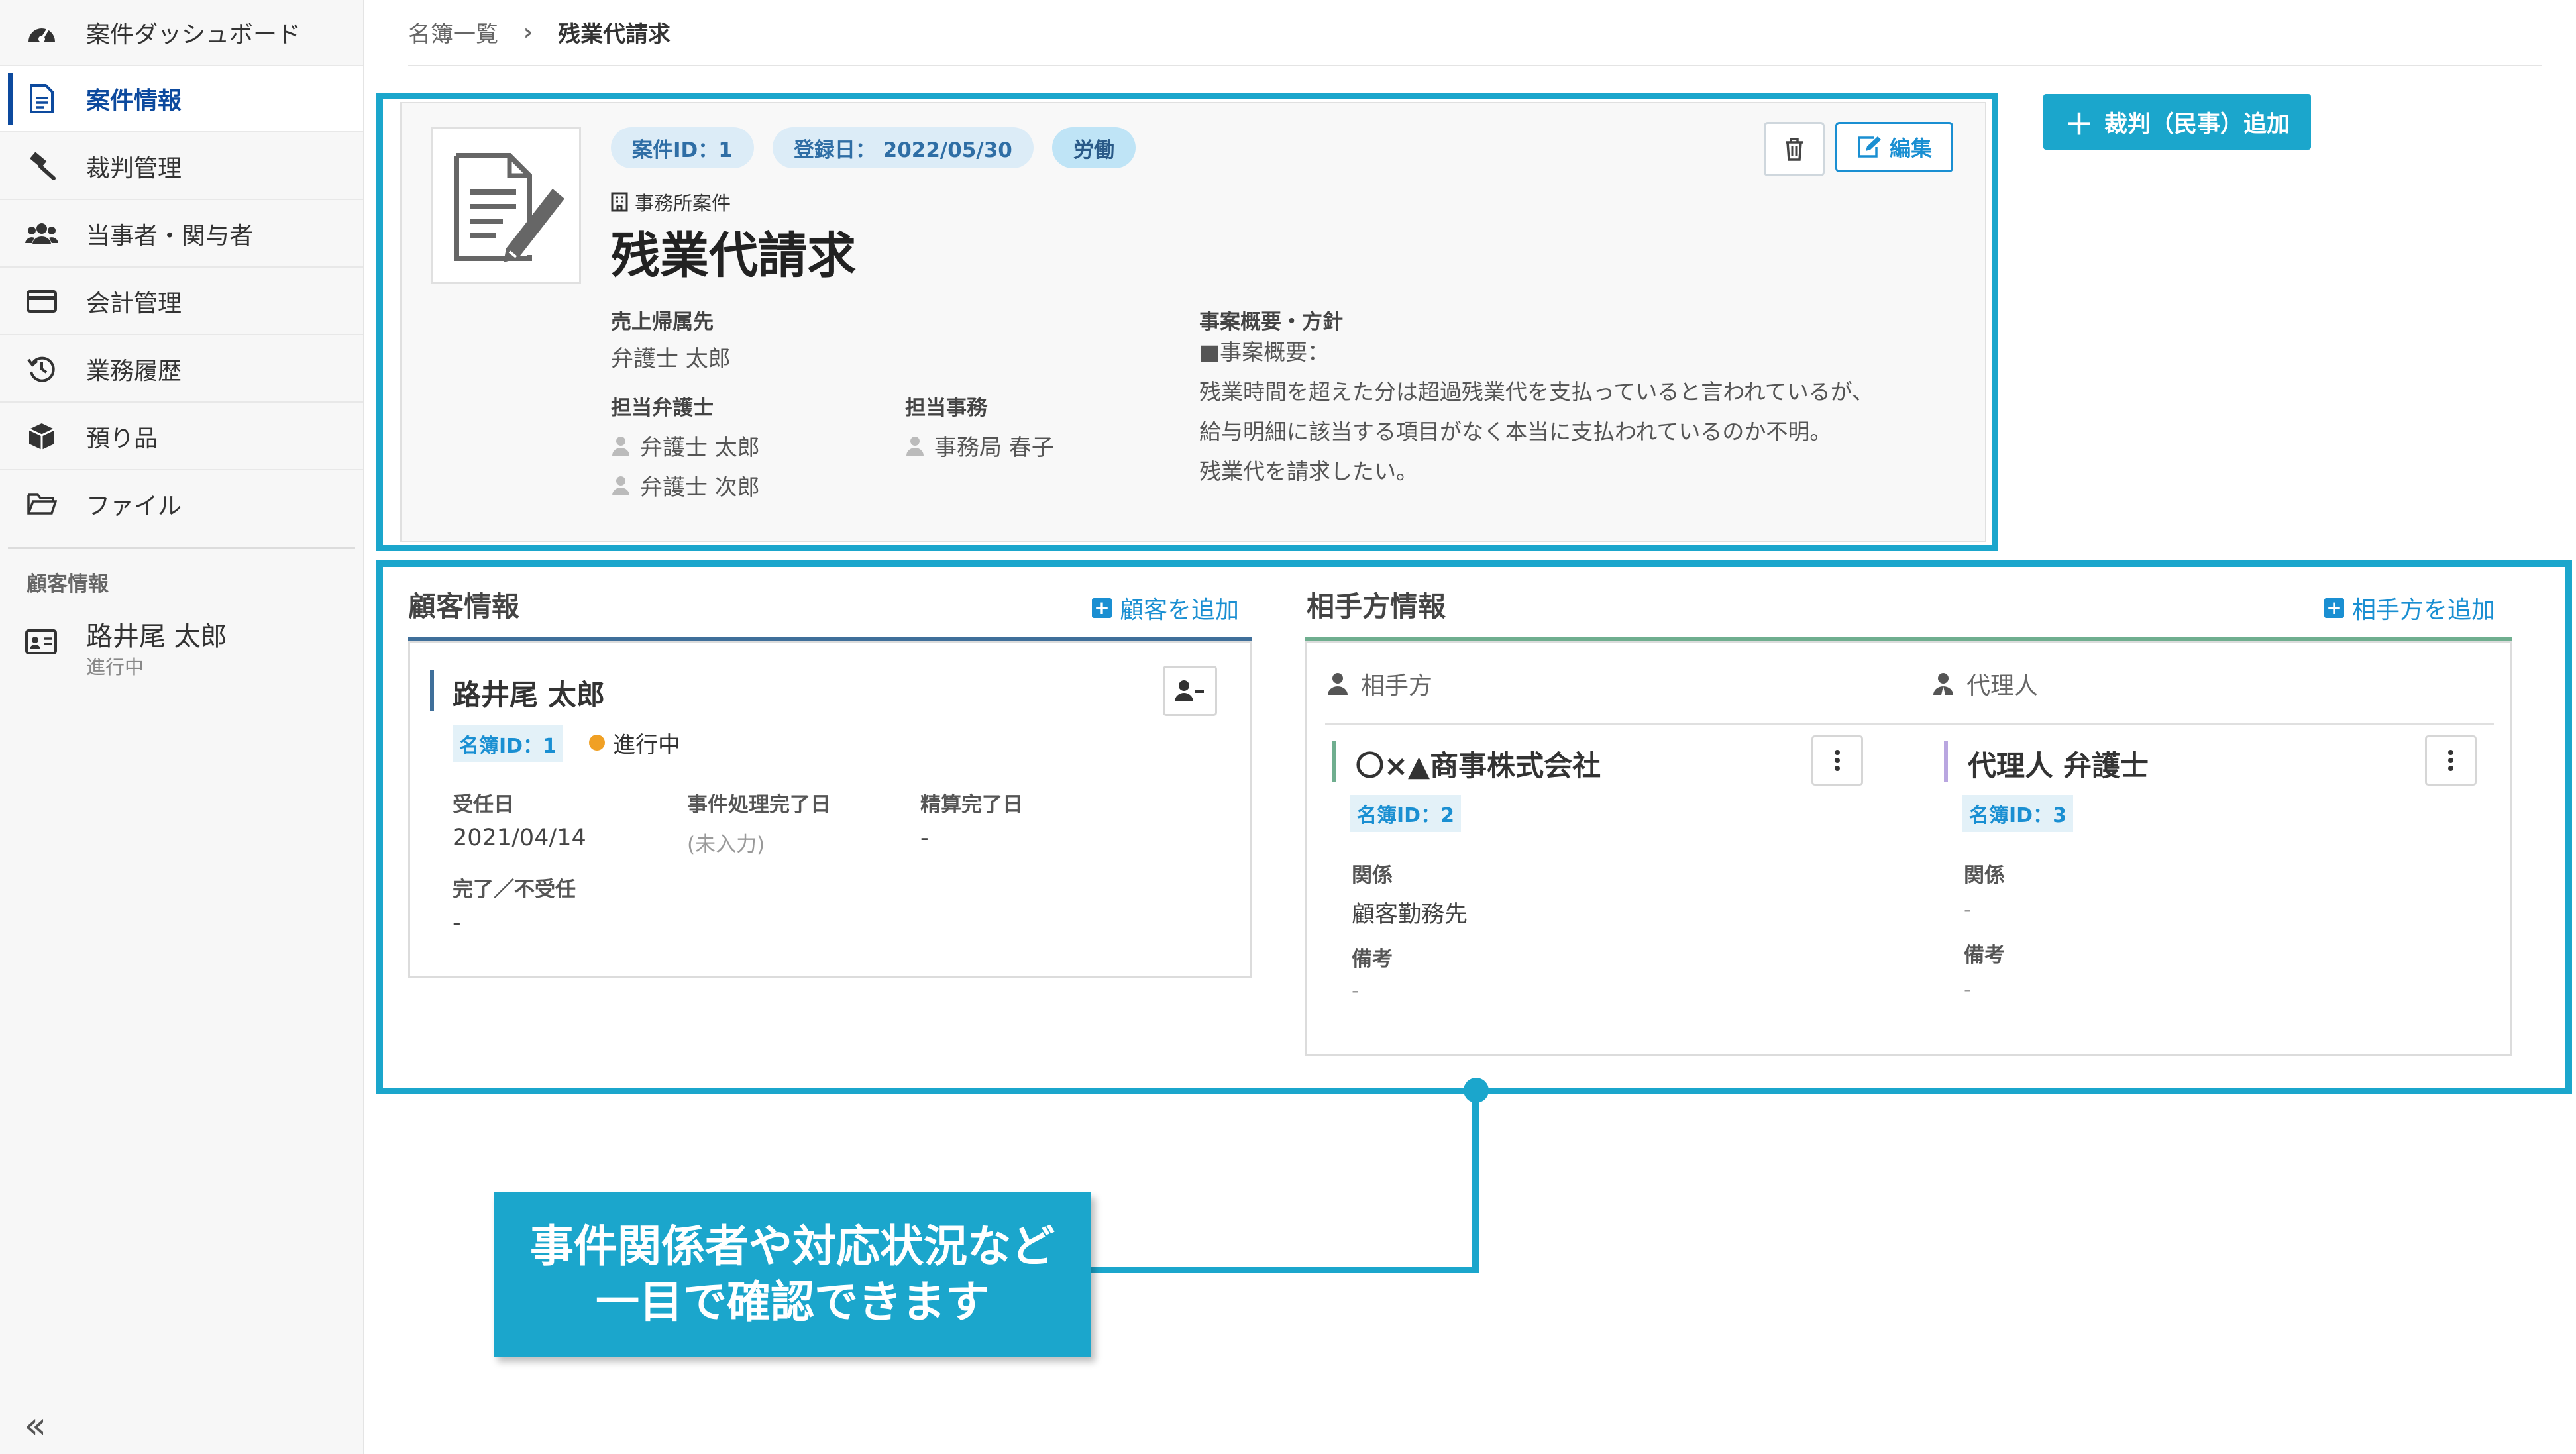  I want to click on opponent-menu-button, so click(1837, 760).